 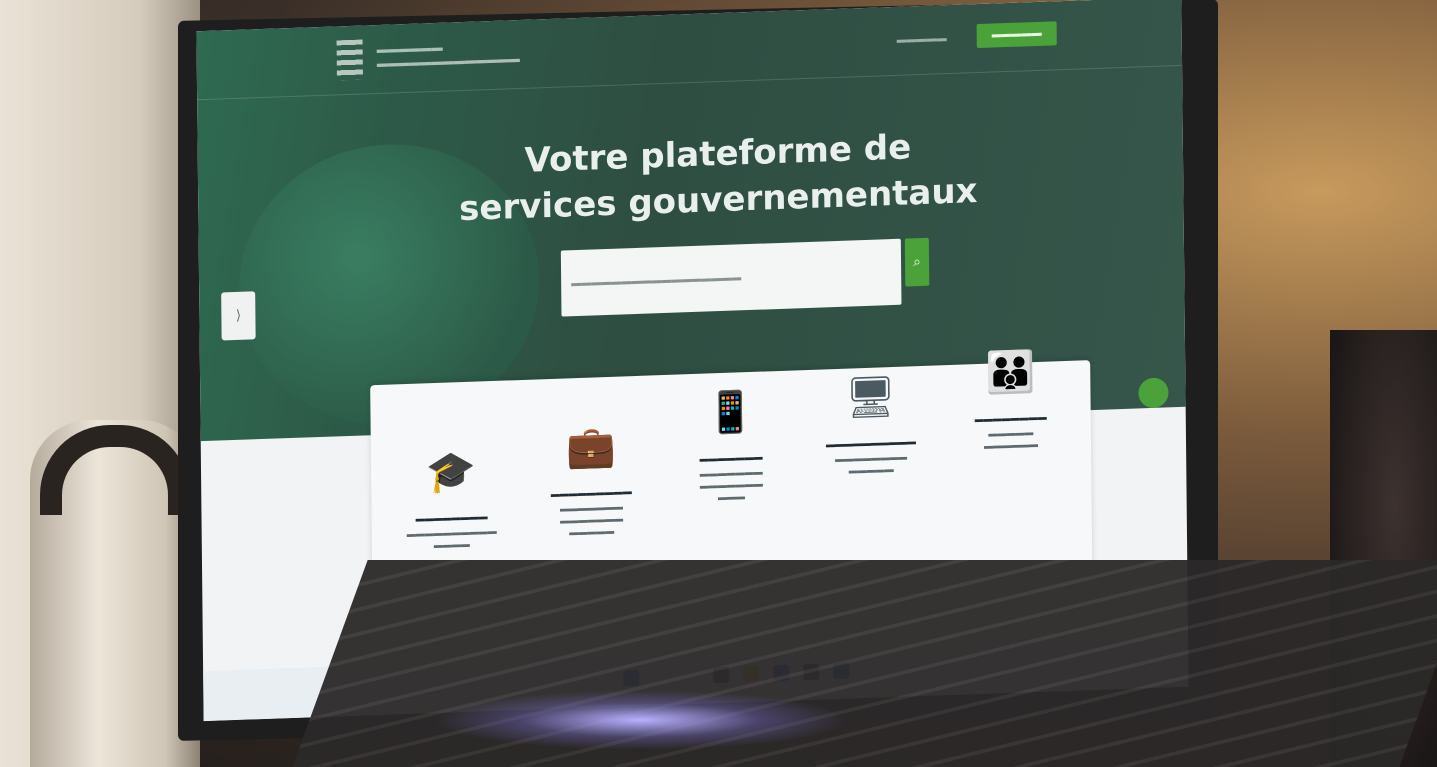 I want to click on card-description: ▬▬▬▬▬▬▬▬▬▬ ▬▬▬▬, so click(x=451, y=538).